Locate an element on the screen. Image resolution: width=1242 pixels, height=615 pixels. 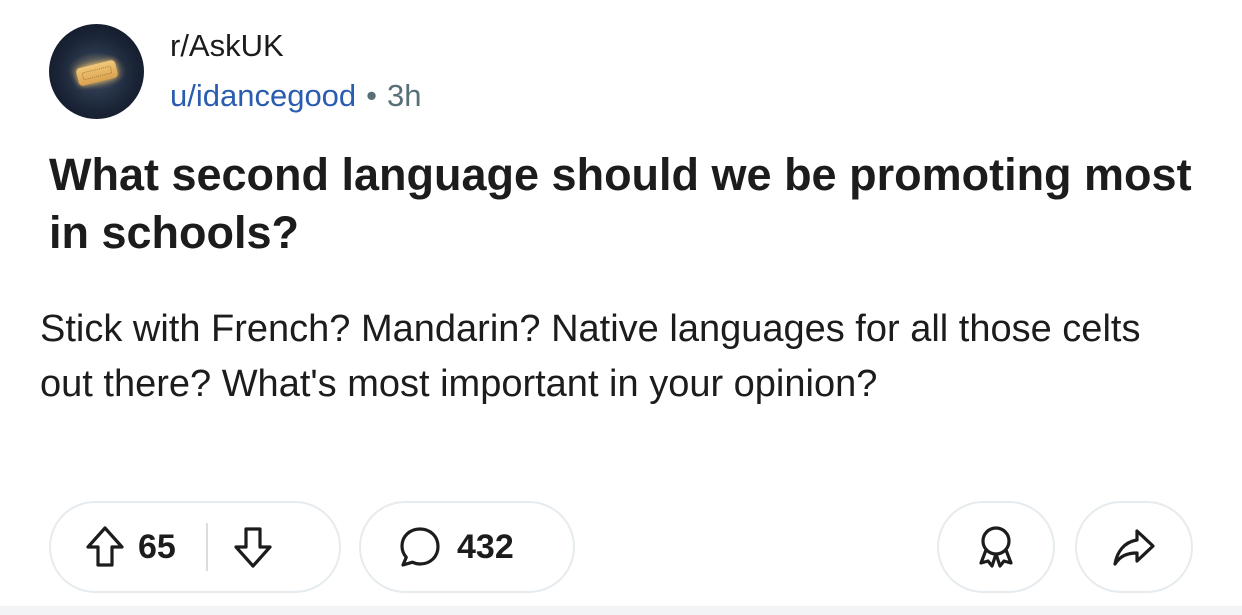
subreddit-avatar is located at coordinates (96, 71).